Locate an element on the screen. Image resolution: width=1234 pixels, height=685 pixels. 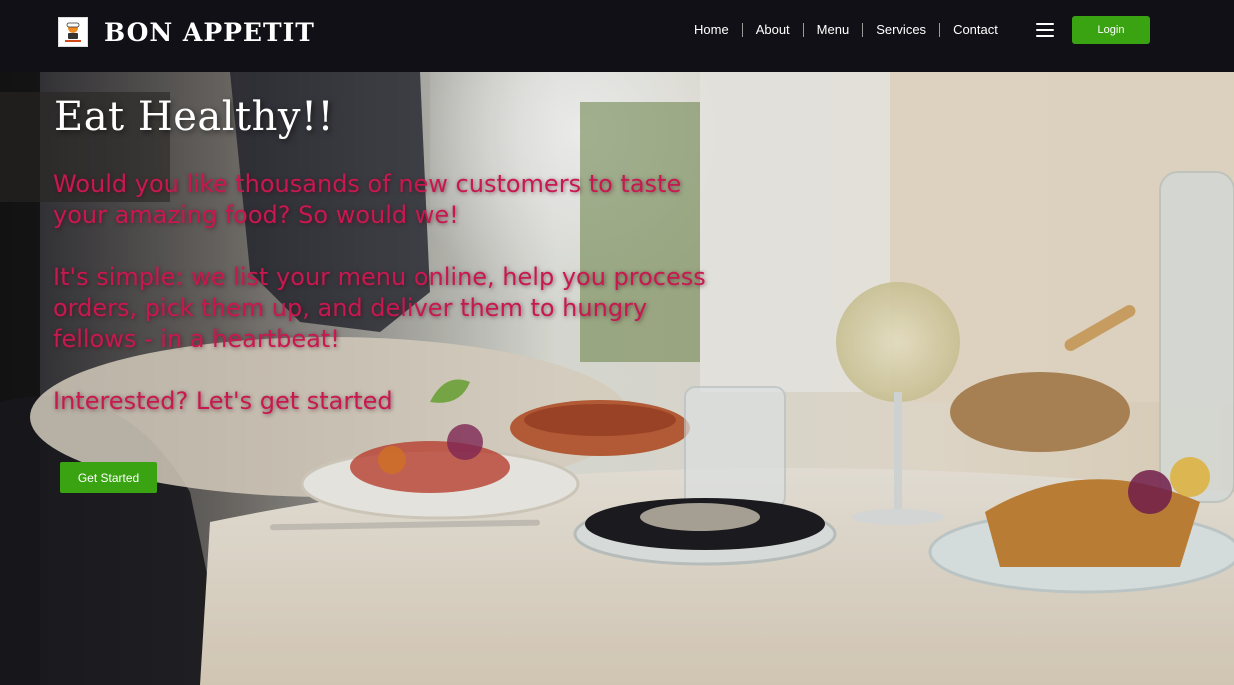
hamburger-menu-icon is located at coordinates (1045, 30).